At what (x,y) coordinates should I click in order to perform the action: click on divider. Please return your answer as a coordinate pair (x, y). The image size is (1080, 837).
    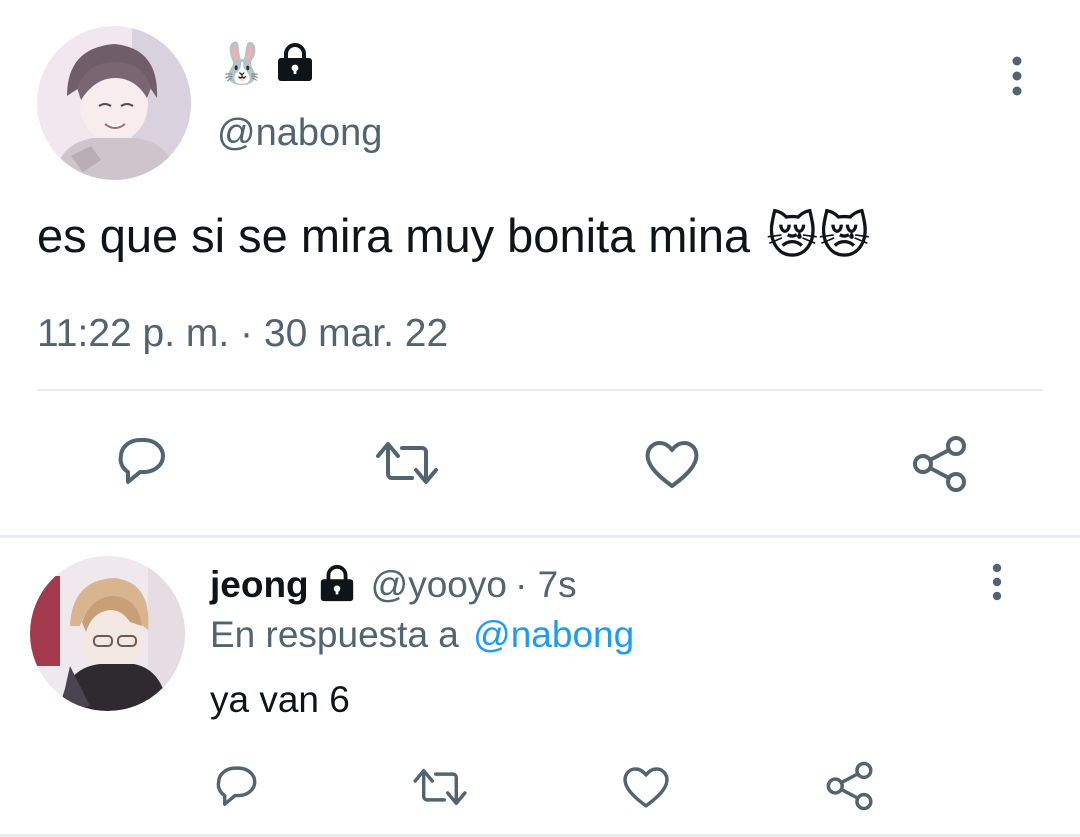
    Looking at the image, I should click on (540, 390).